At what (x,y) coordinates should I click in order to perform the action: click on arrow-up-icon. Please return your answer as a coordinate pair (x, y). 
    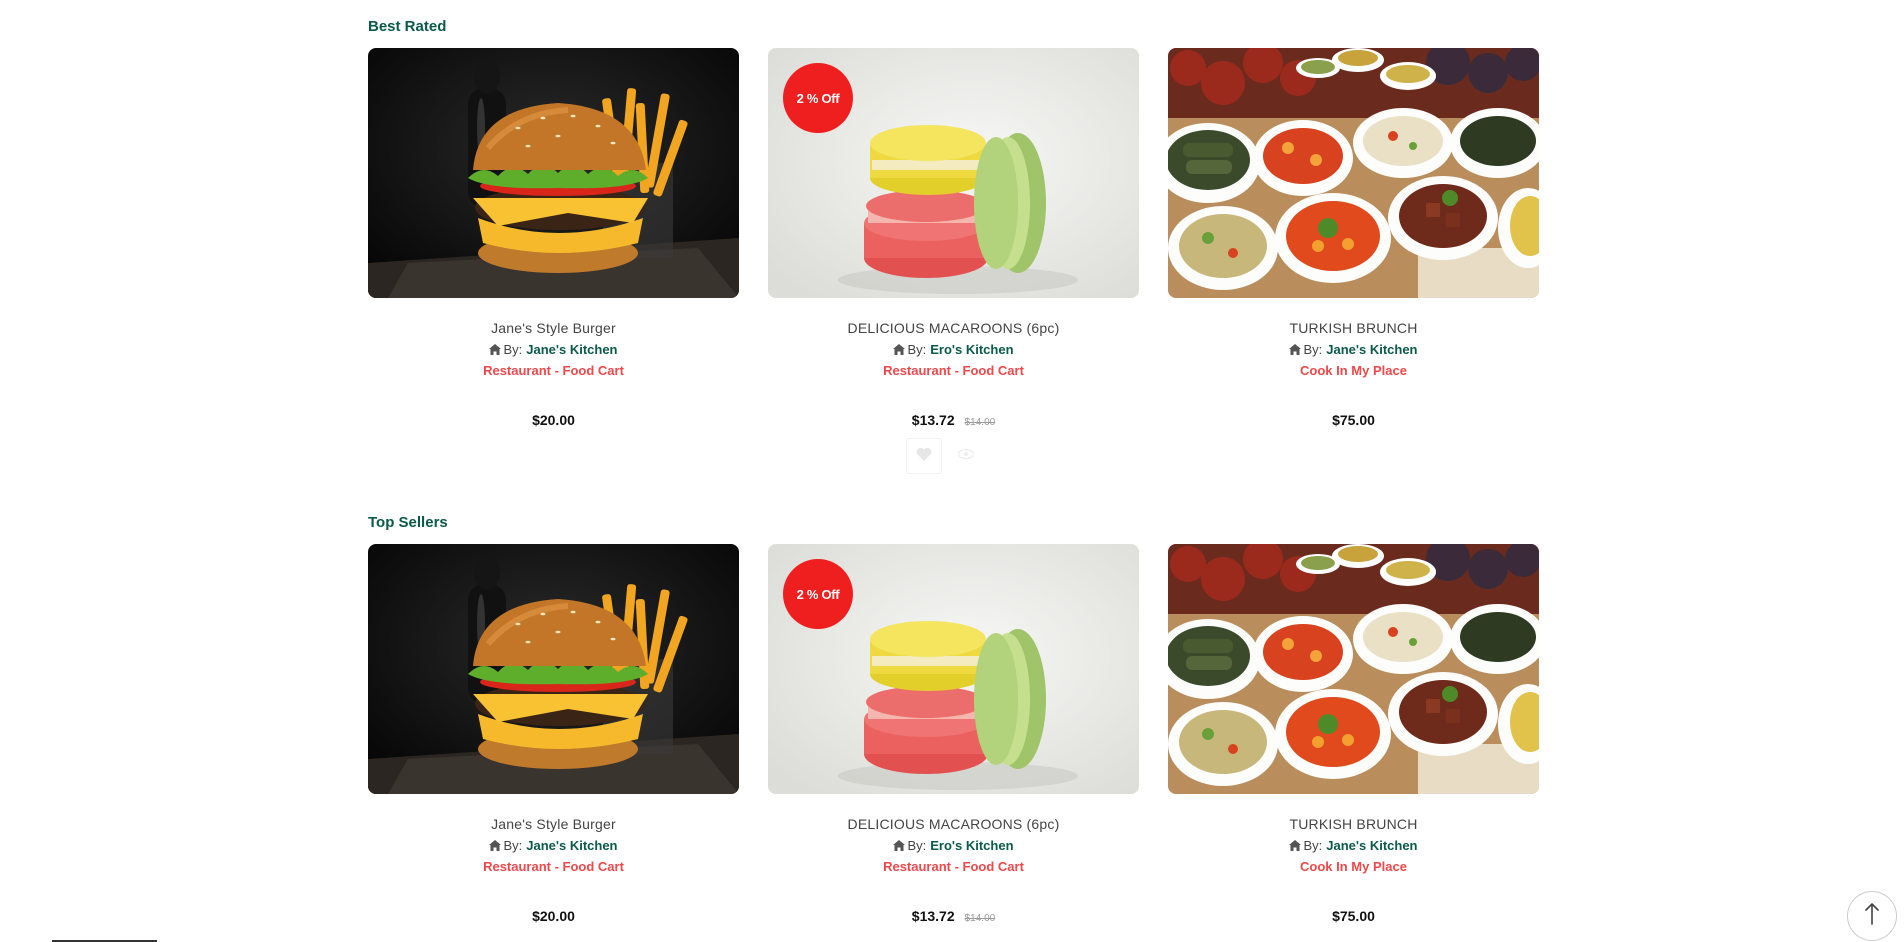
    Looking at the image, I should click on (1872, 916).